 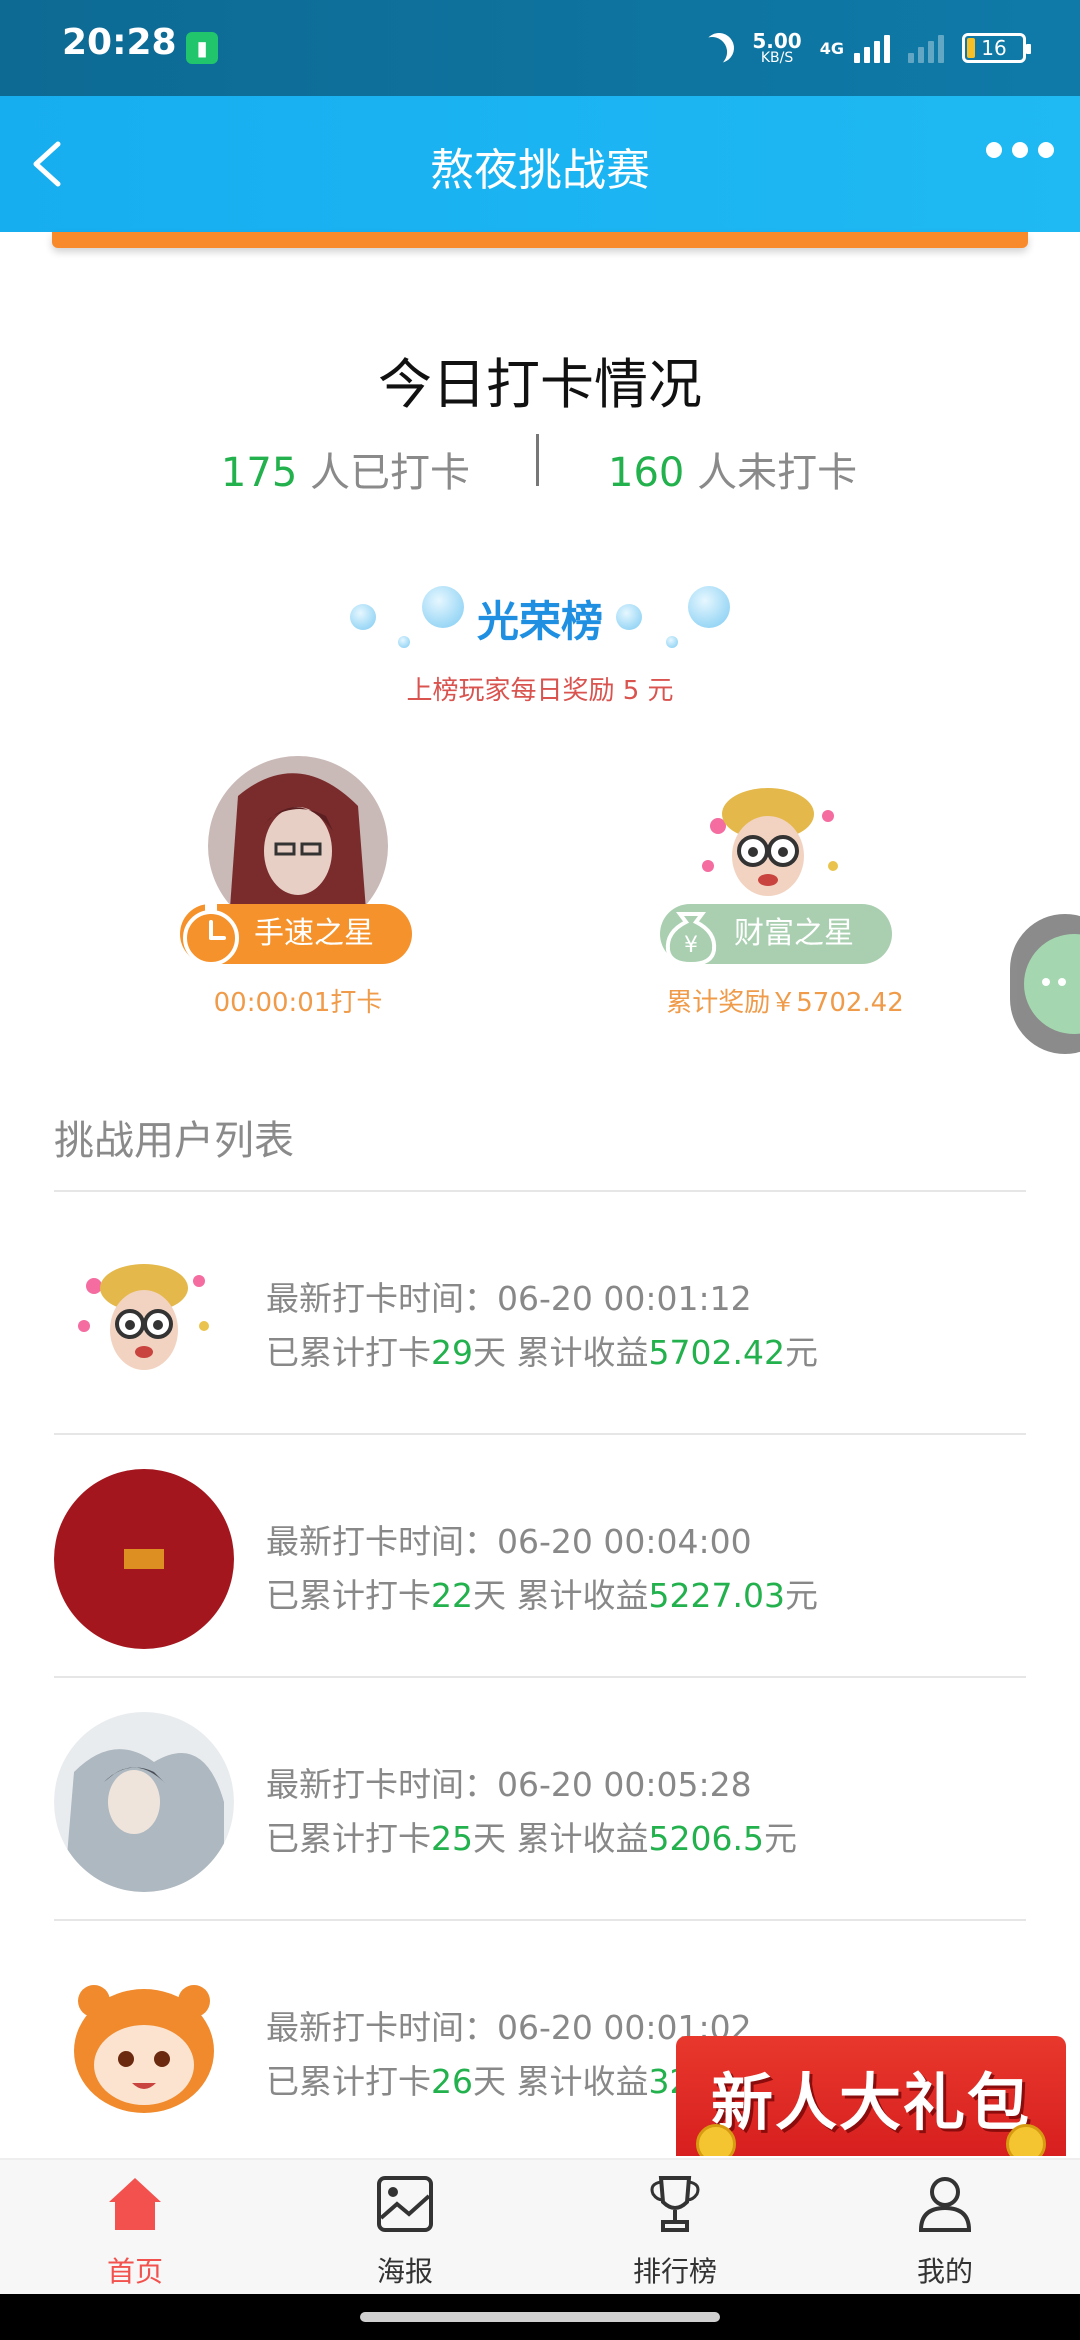 What do you see at coordinates (134, 2271) in the screenshot?
I see `nav-home-label: 首页` at bounding box center [134, 2271].